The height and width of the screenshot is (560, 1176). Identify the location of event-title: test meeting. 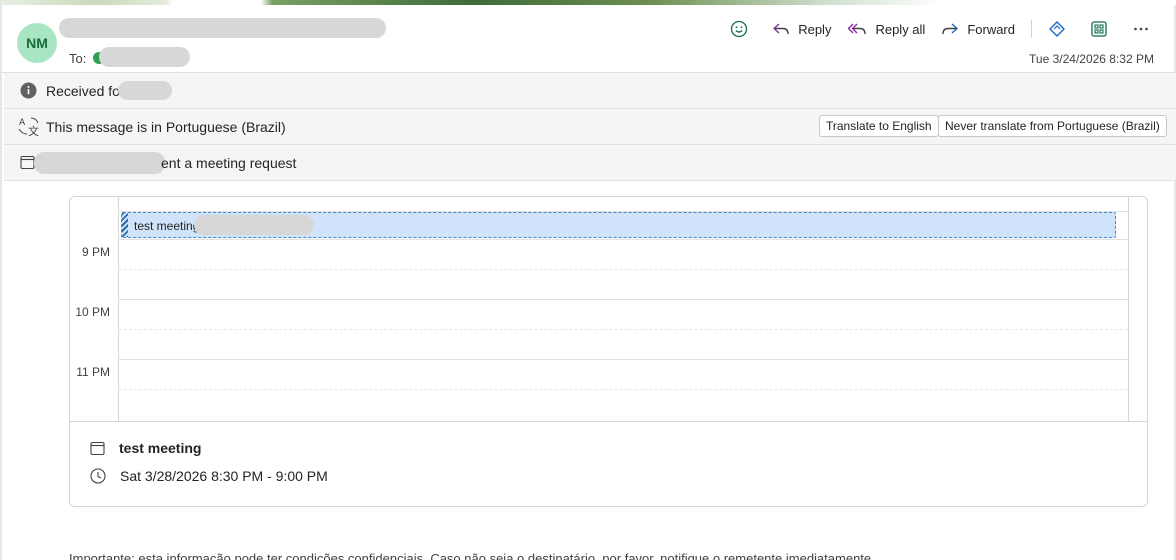
(167, 226).